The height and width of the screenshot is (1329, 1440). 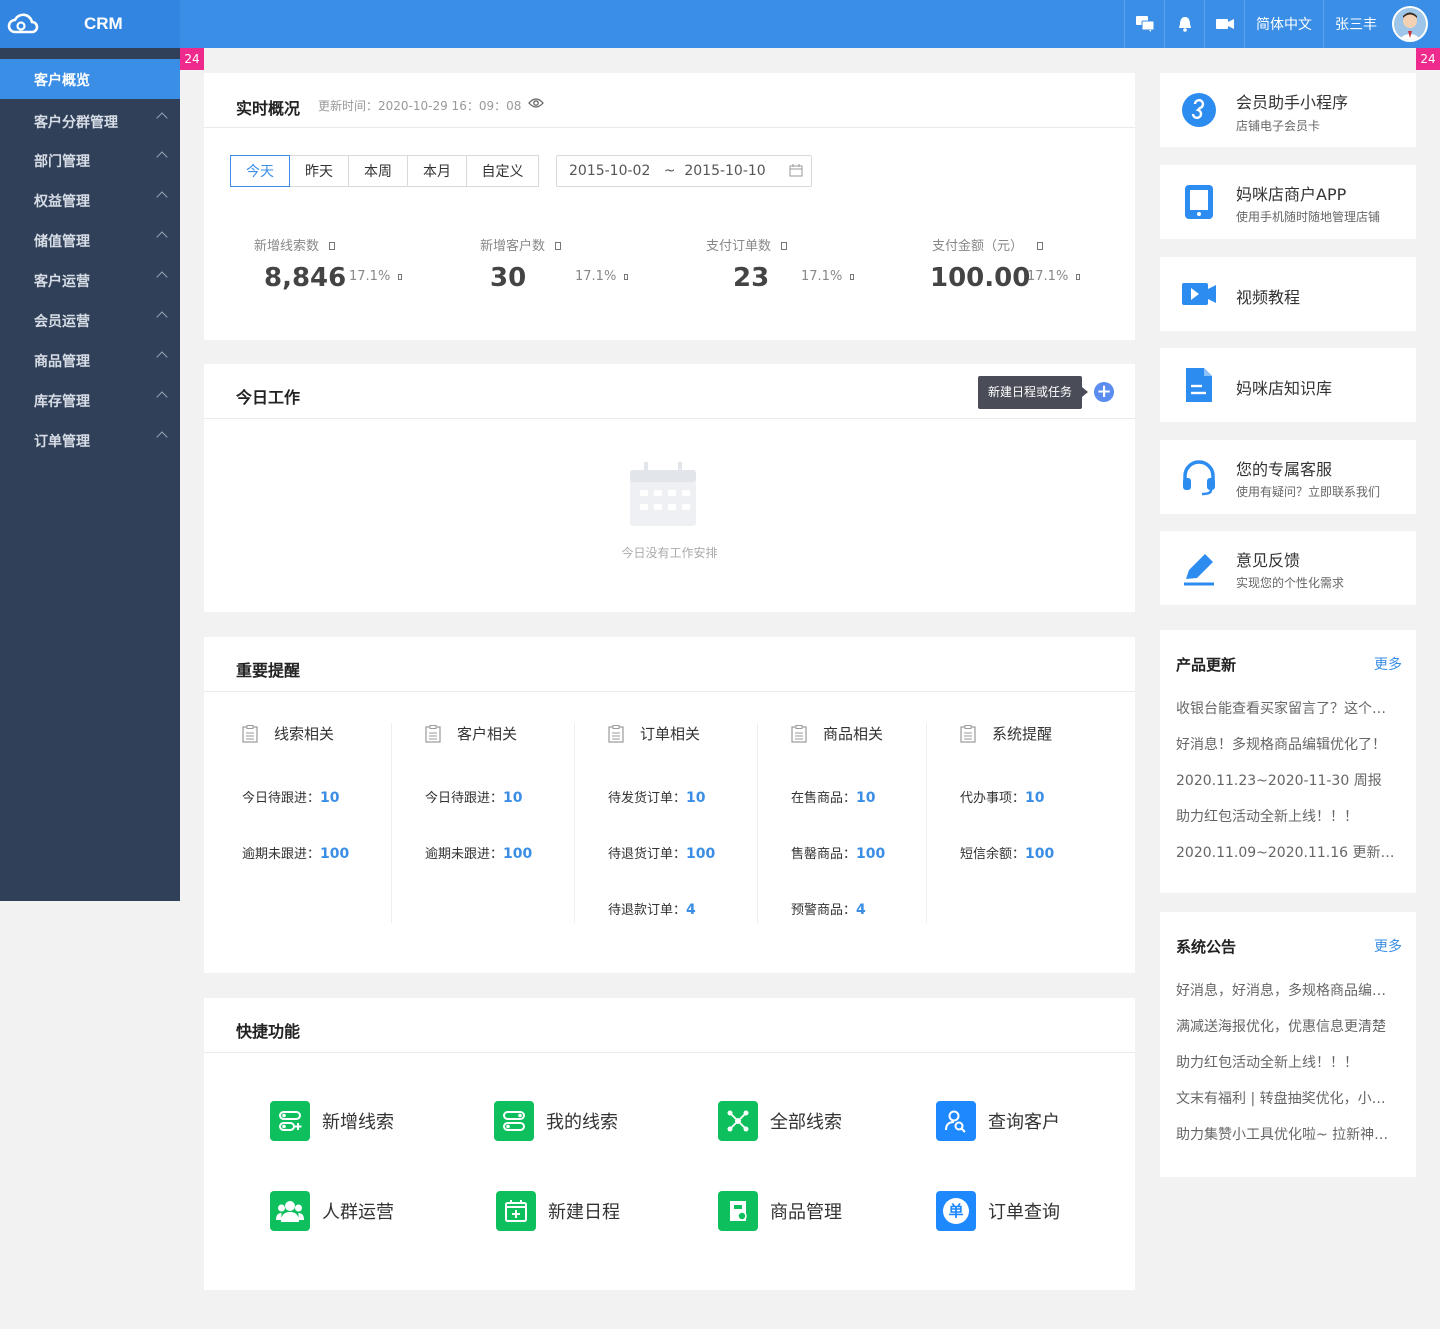 I want to click on reminder-row: 在售商品：10, so click(x=833, y=796).